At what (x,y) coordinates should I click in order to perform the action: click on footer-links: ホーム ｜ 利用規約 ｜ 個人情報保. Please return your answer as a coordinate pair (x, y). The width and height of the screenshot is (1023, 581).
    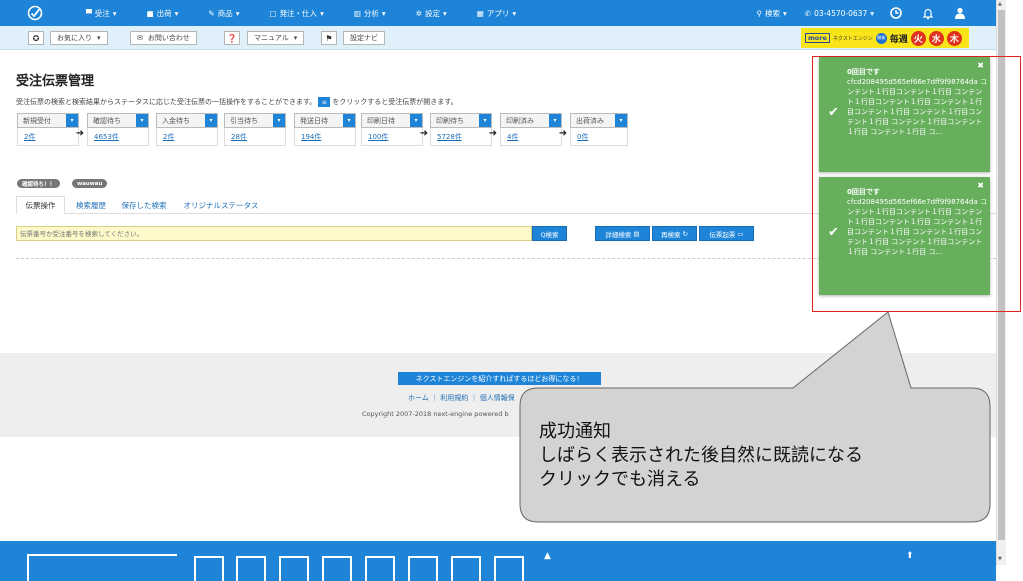
    Looking at the image, I should click on (461, 398).